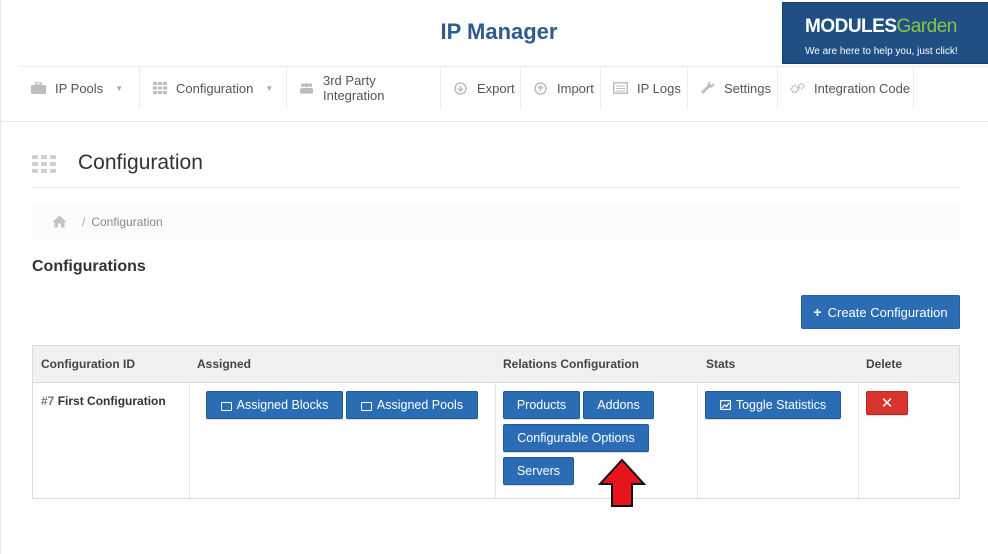 The width and height of the screenshot is (988, 554). What do you see at coordinates (496, 187) in the screenshot?
I see `title-divider` at bounding box center [496, 187].